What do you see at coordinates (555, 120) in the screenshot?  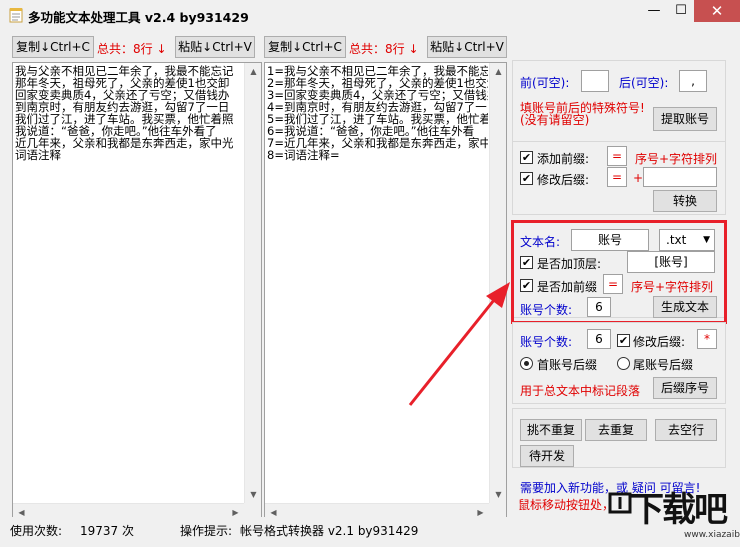 I see `hint-leave-empty: (没有请留空)` at bounding box center [555, 120].